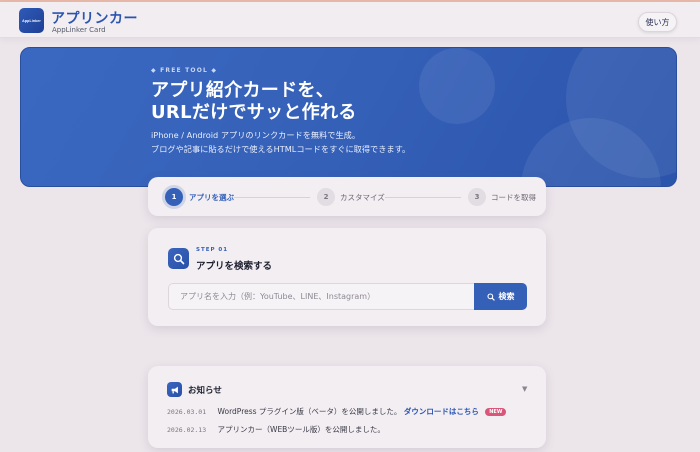 The image size is (700, 452). Describe the element at coordinates (457, 86) in the screenshot. I see `hero-decor-circle` at that location.